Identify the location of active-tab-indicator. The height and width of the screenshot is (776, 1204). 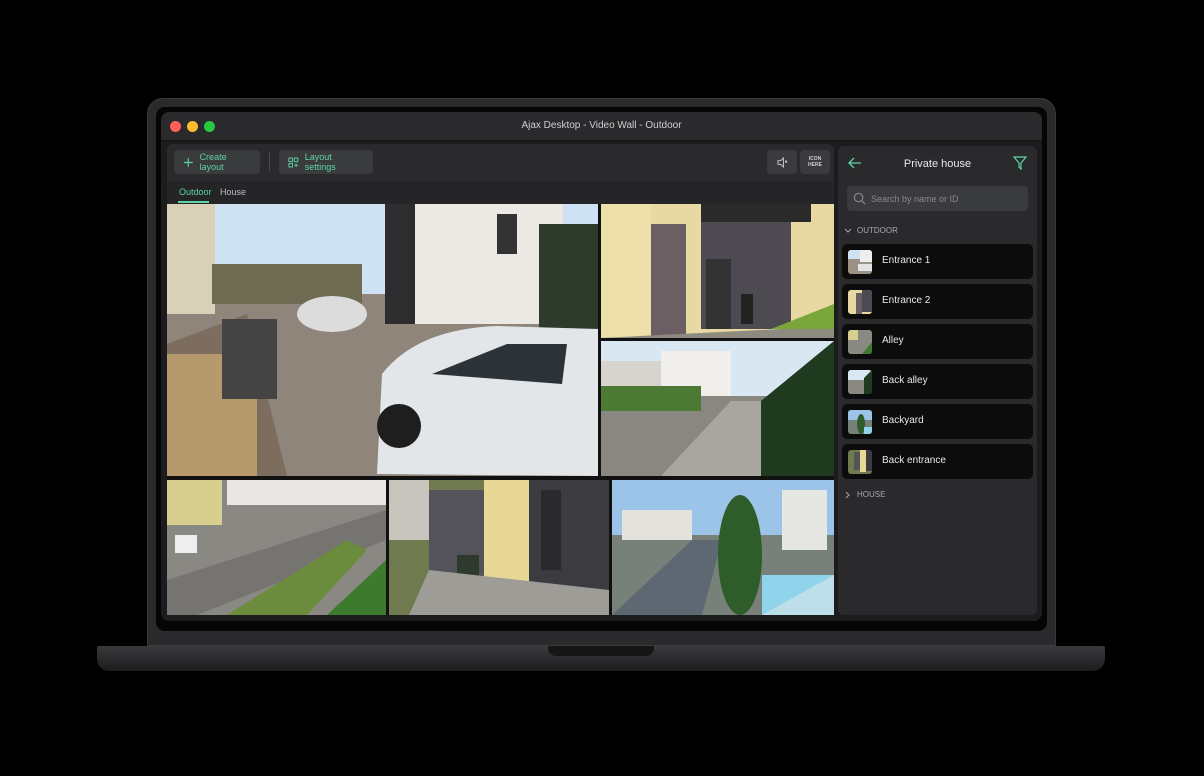
(193, 202).